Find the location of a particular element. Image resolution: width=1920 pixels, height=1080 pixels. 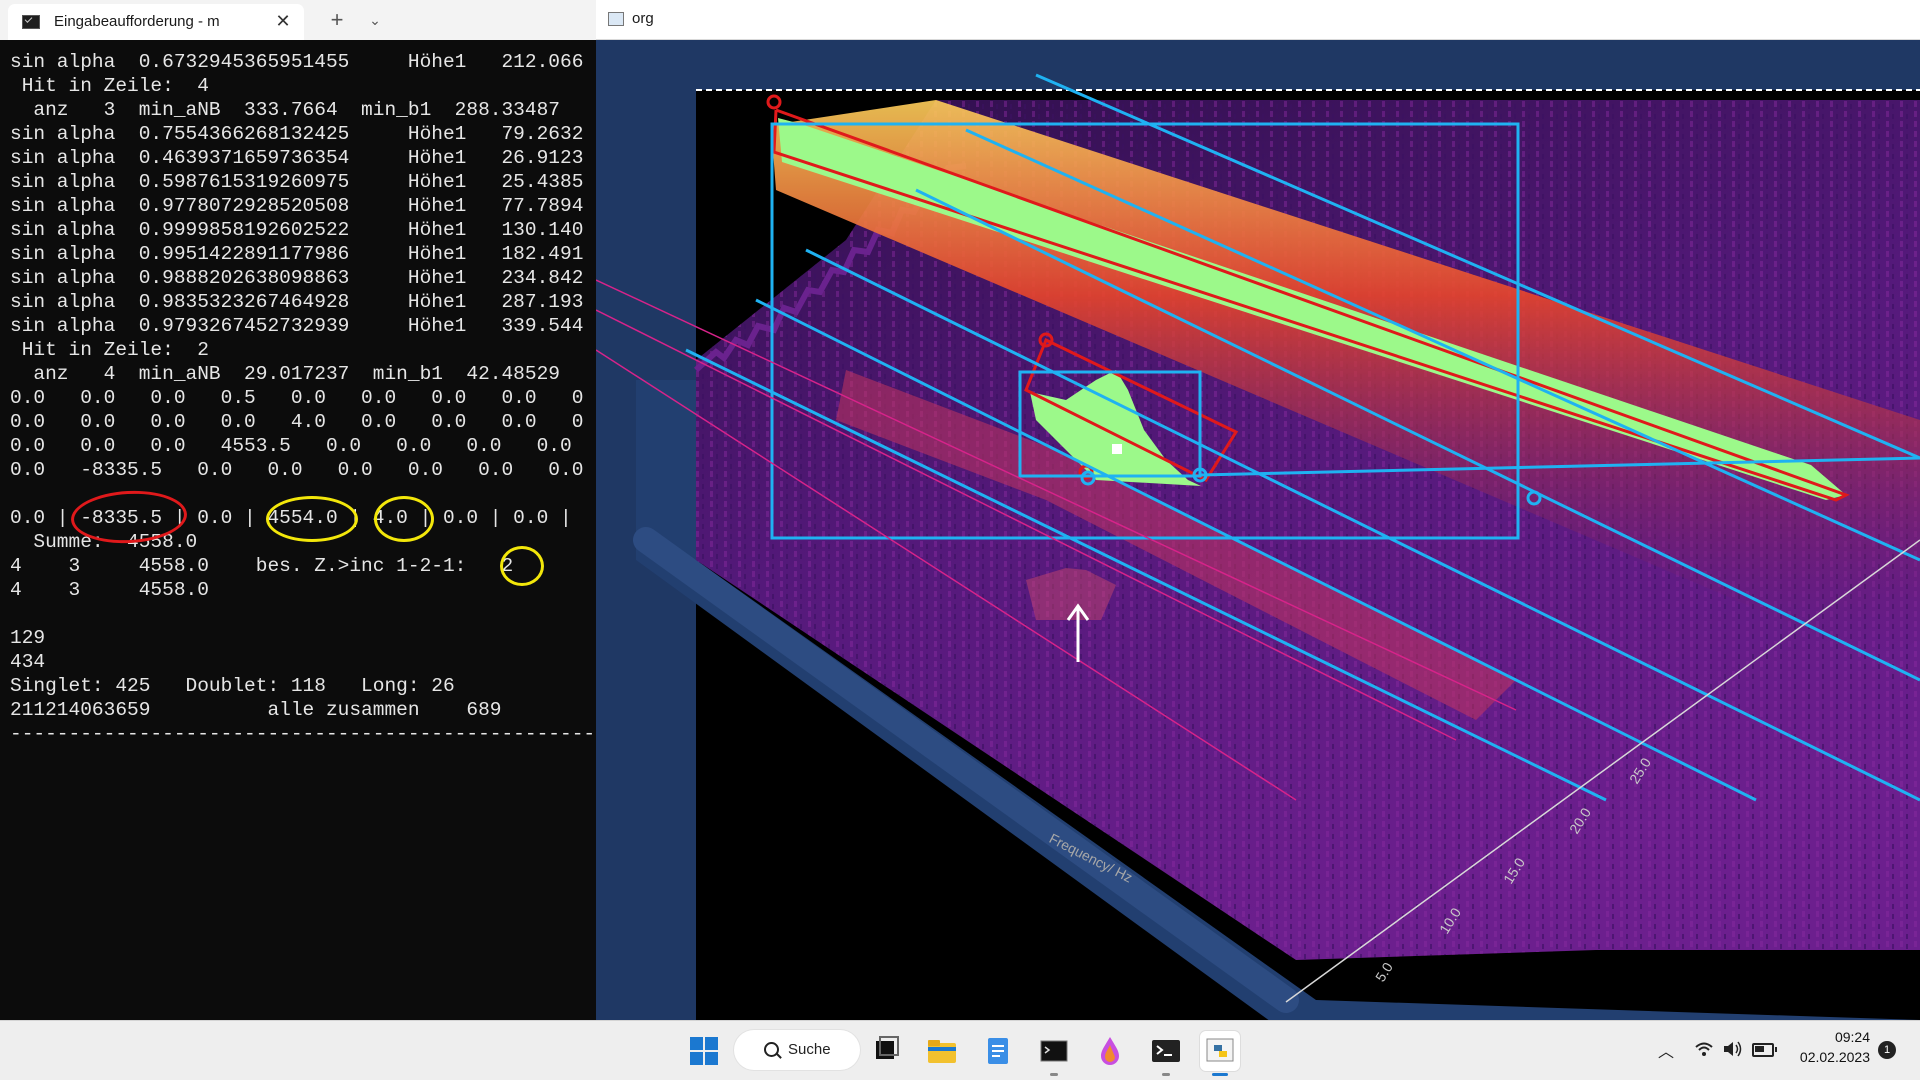

folder-icon is located at coordinates (942, 1051).